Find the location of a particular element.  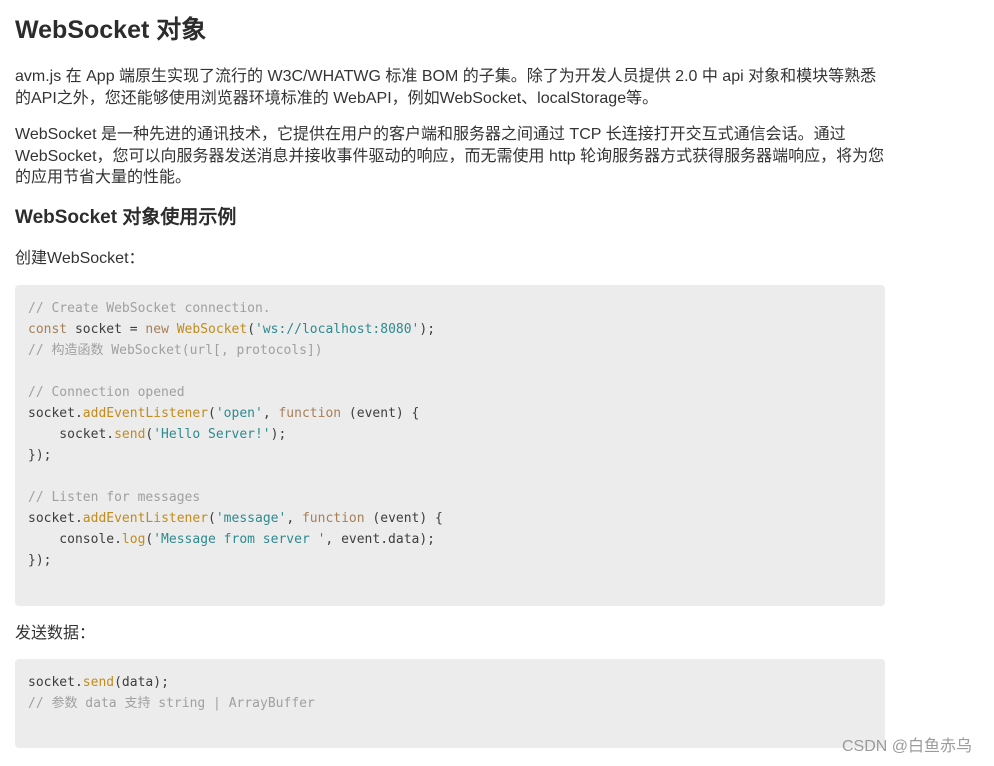

code-line: // Connection opened is located at coordinates (235, 392).